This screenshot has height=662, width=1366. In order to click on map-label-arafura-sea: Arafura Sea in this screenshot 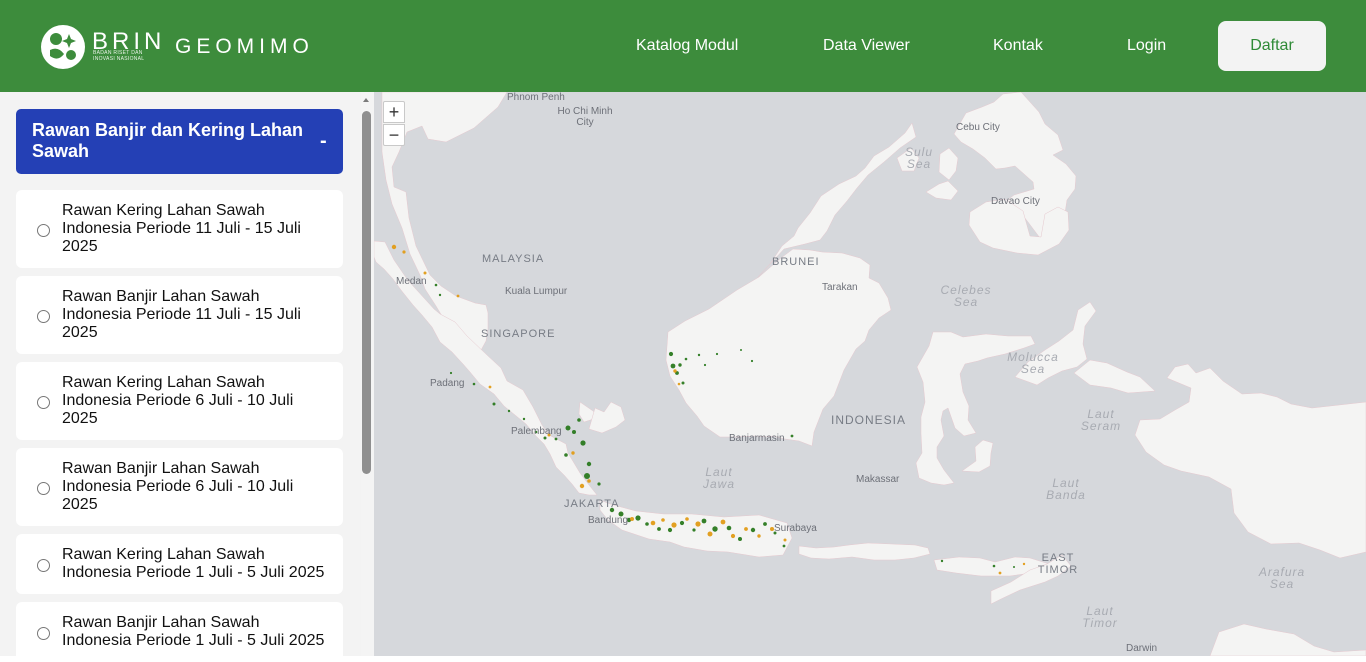, I will do `click(1282, 578)`.